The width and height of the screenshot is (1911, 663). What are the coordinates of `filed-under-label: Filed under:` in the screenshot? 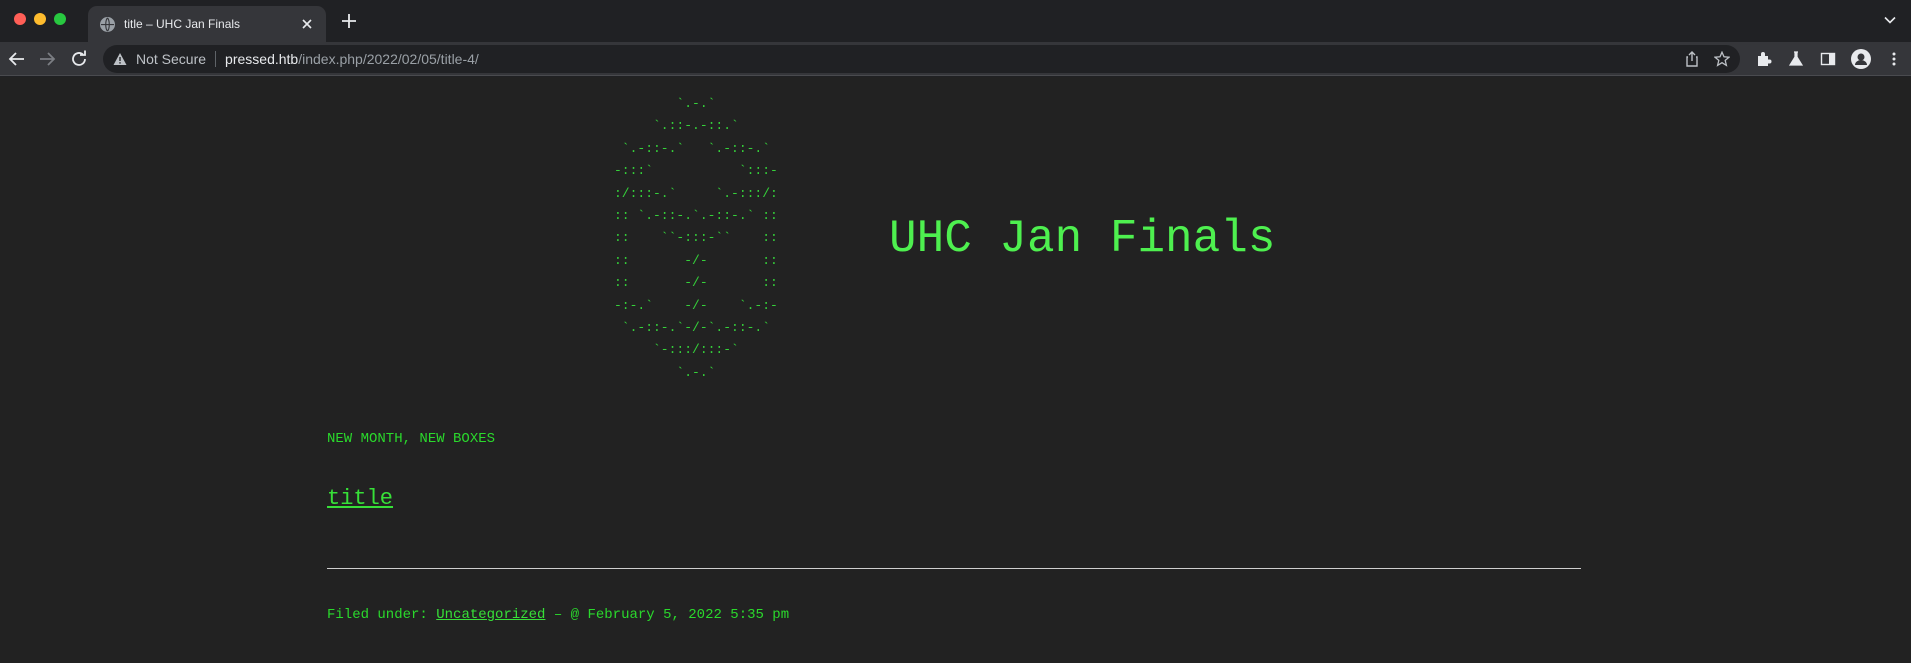 It's located at (377, 615).